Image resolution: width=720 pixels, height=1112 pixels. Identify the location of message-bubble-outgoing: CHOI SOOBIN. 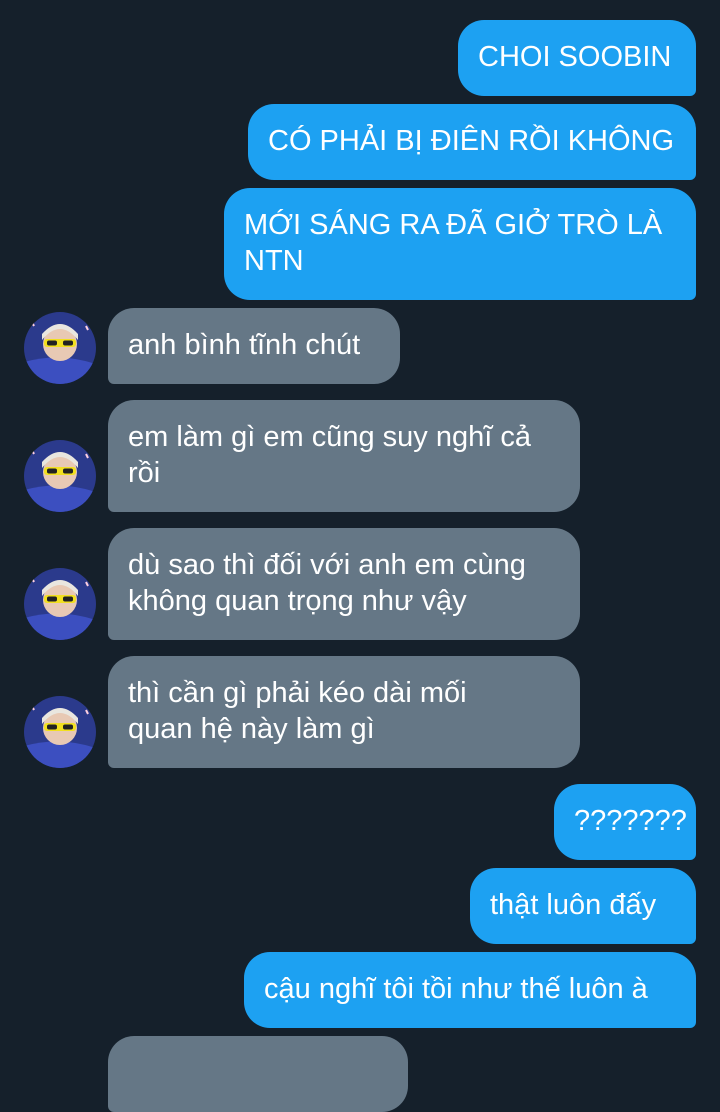
(577, 58).